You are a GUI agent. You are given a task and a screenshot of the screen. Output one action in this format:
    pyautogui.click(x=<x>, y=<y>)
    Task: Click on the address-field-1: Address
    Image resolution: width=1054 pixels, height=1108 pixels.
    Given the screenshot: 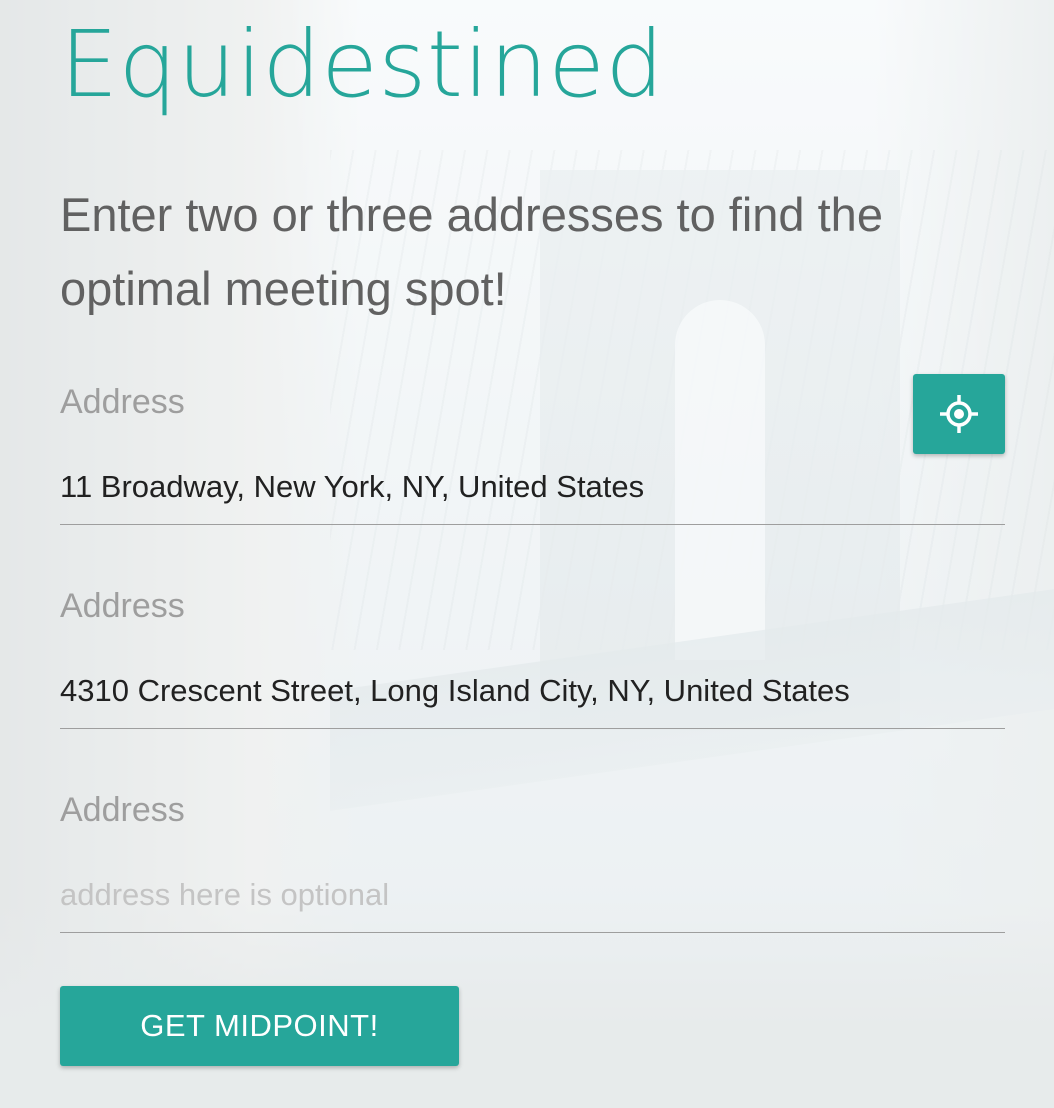 What is the action you would take?
    pyautogui.click(x=532, y=460)
    